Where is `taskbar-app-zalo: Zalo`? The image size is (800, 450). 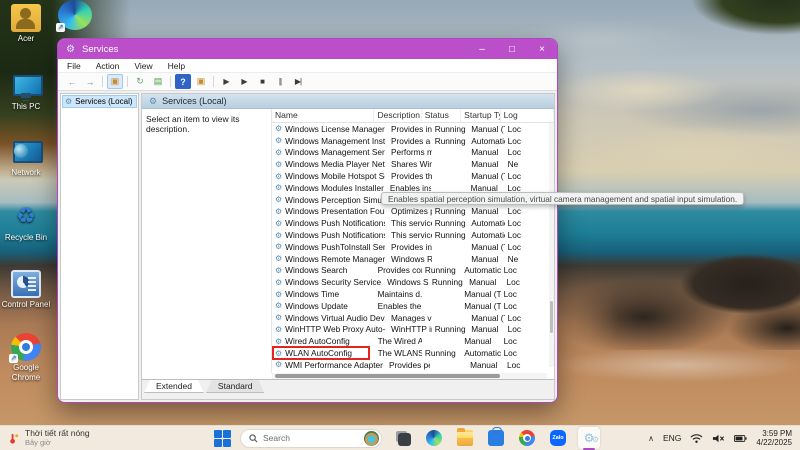
taskbar-app-zalo: Zalo is located at coordinates (558, 438).